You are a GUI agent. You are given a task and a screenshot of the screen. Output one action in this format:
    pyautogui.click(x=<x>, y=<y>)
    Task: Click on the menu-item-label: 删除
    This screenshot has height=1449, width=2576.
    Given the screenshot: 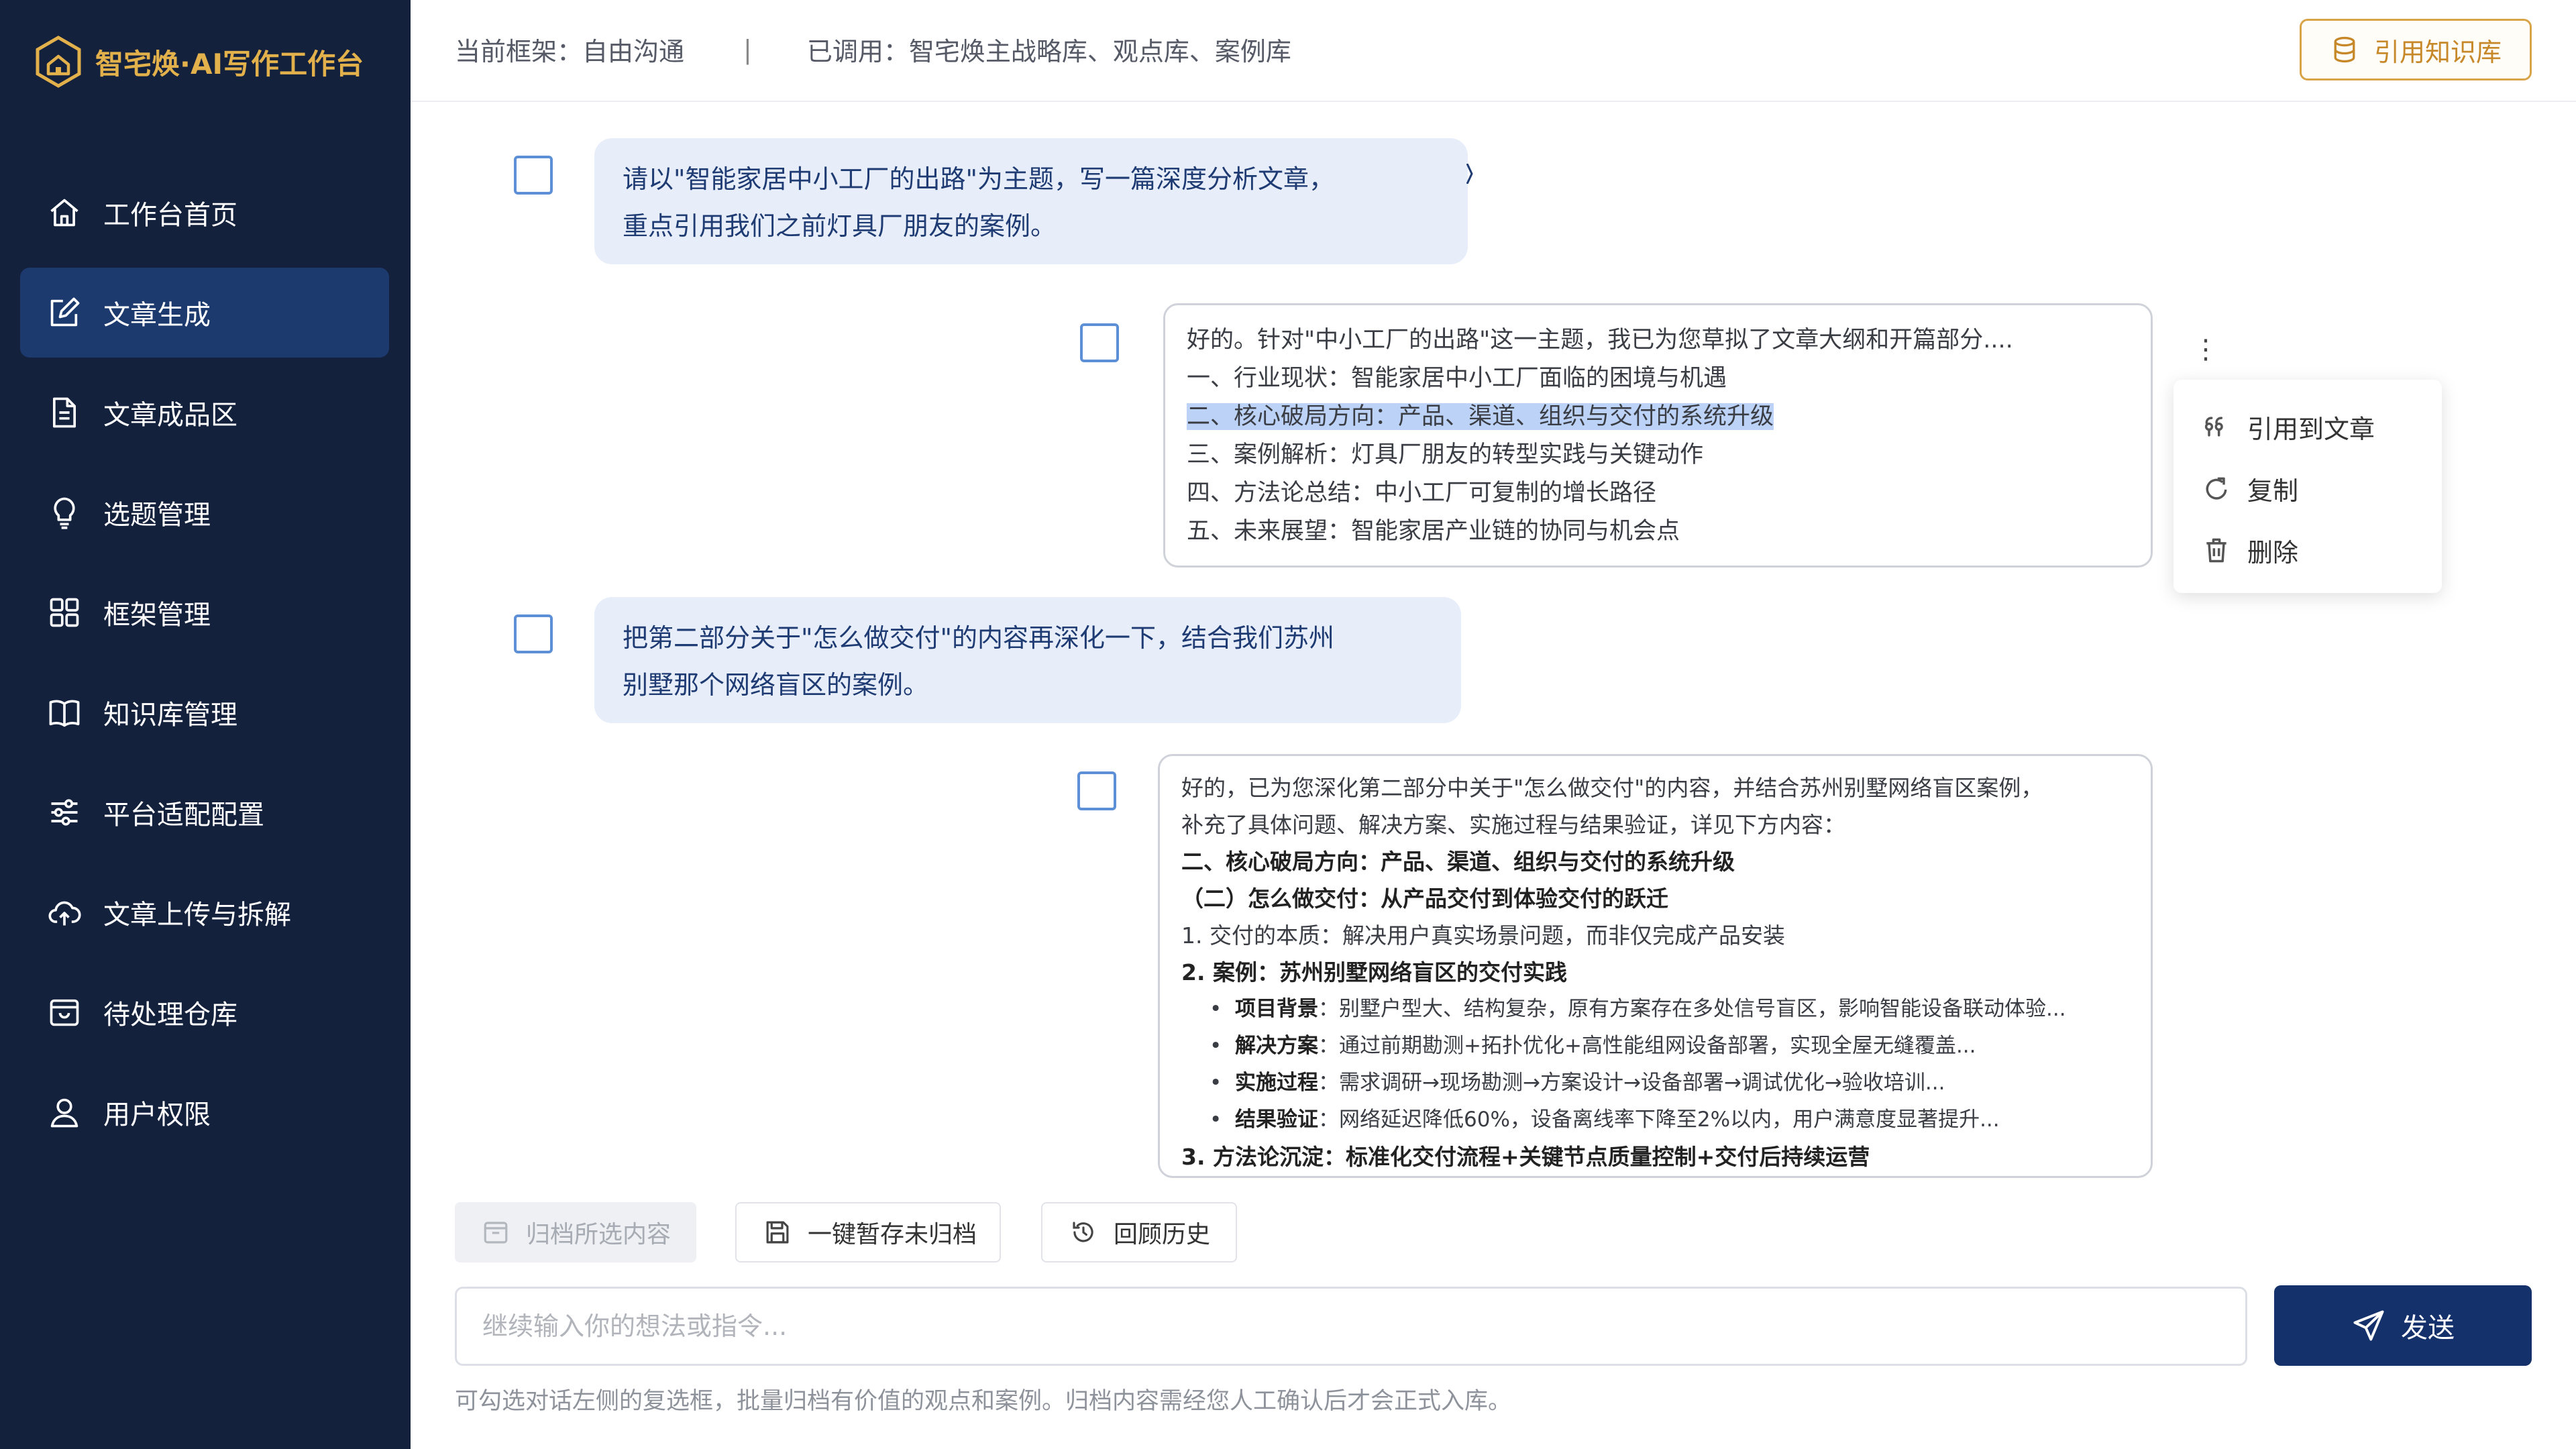 What is the action you would take?
    pyautogui.click(x=2273, y=552)
    